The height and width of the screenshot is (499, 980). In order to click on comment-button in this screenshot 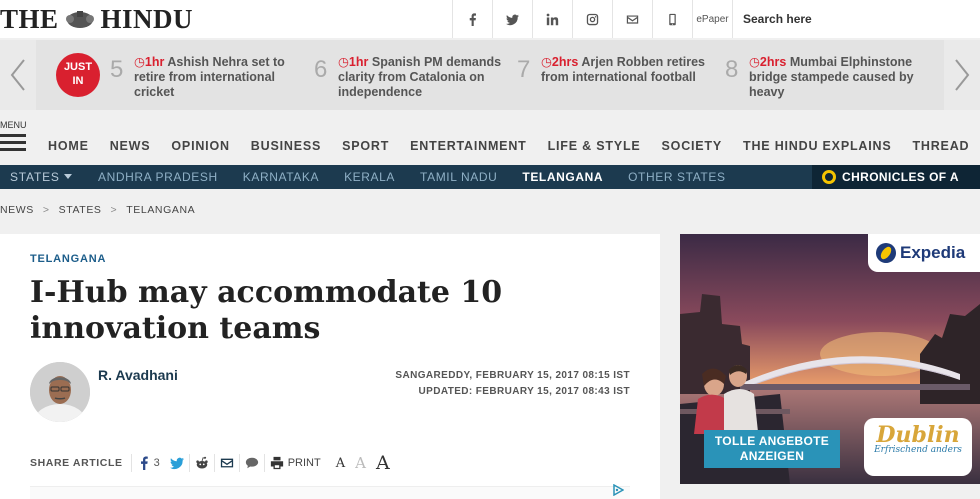, I will do `click(251, 463)`.